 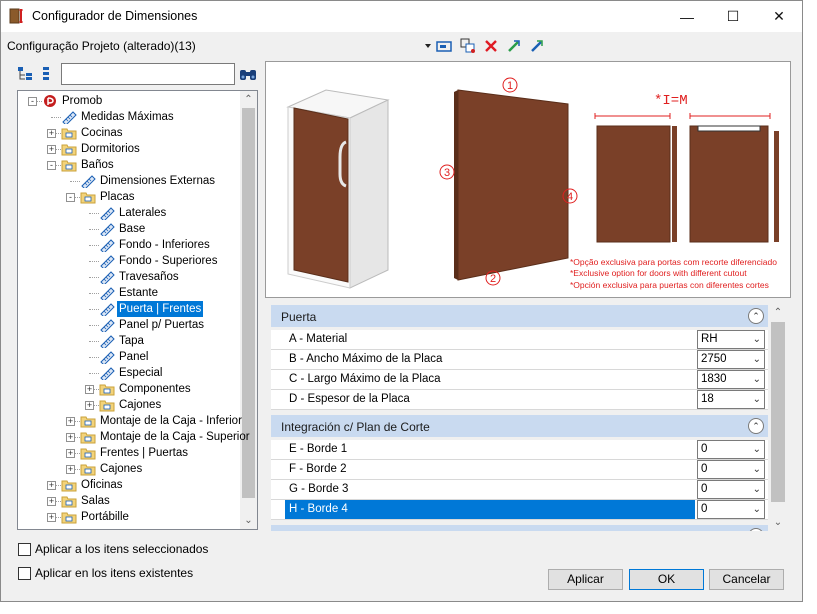 What do you see at coordinates (731, 339) in the screenshot?
I see `property-value-select: RH ⌄` at bounding box center [731, 339].